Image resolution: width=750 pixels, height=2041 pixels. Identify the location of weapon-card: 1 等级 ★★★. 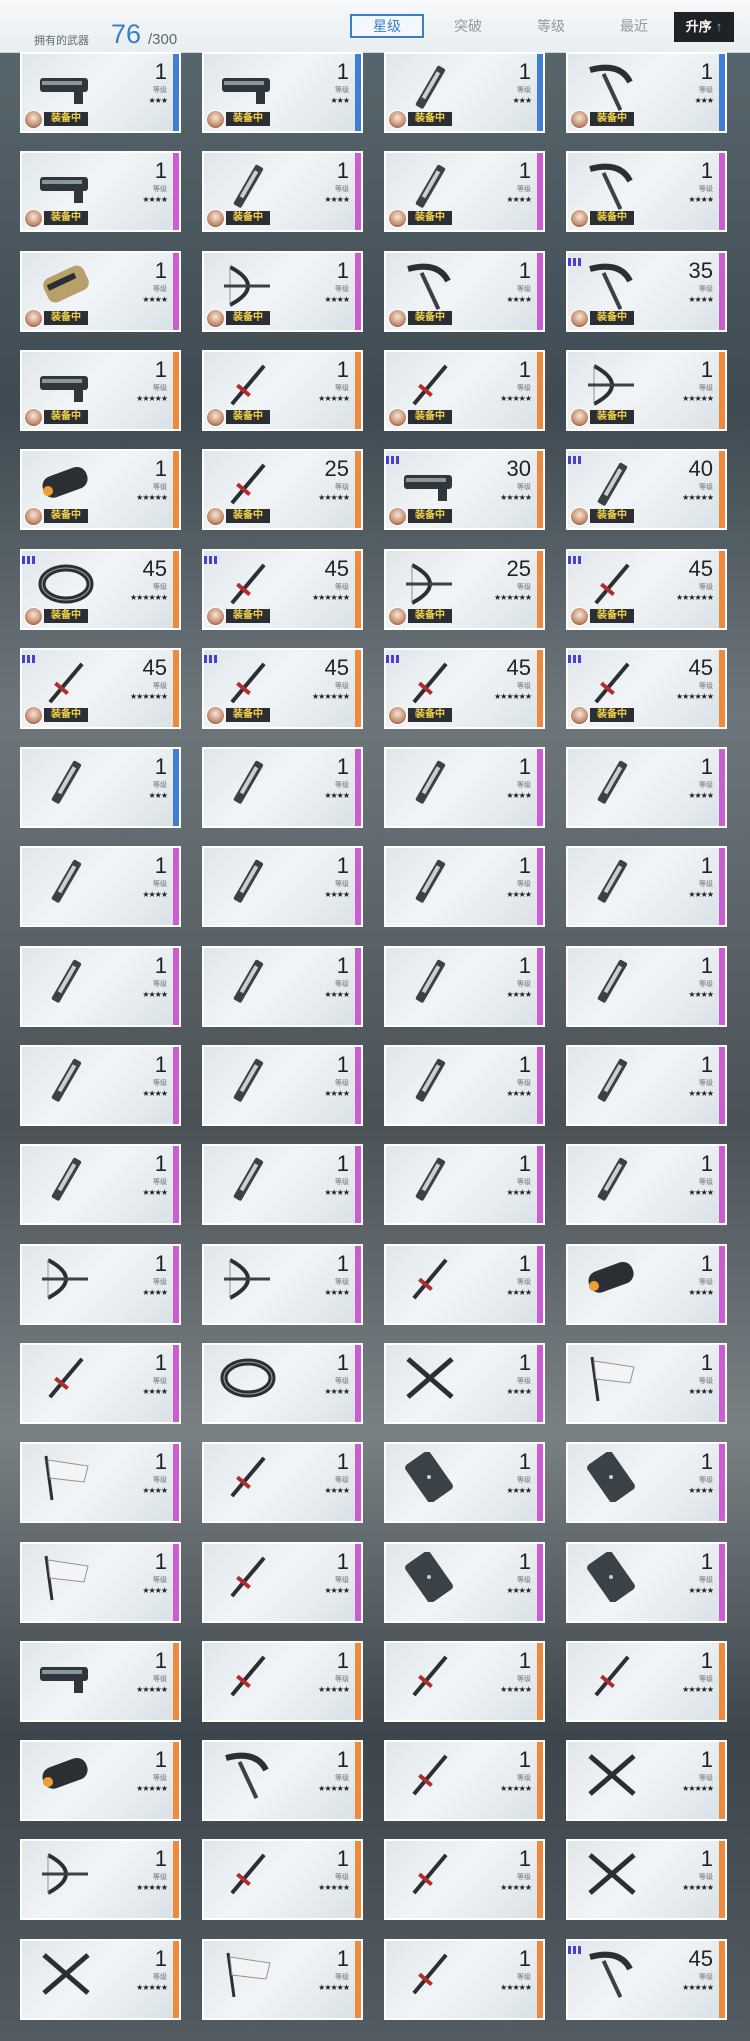
(100, 788).